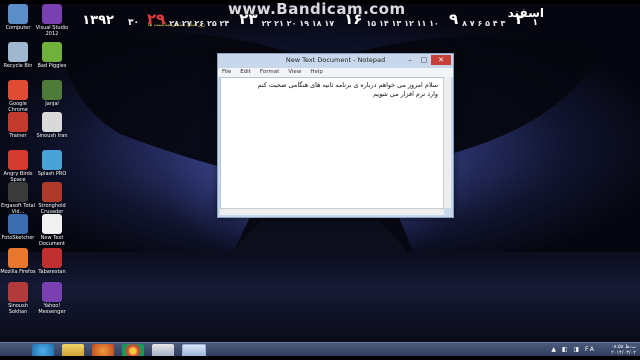 Image resolution: width=640 pixels, height=360 pixels. I want to click on desktop-shortcut: Google Chrome, so click(18, 96).